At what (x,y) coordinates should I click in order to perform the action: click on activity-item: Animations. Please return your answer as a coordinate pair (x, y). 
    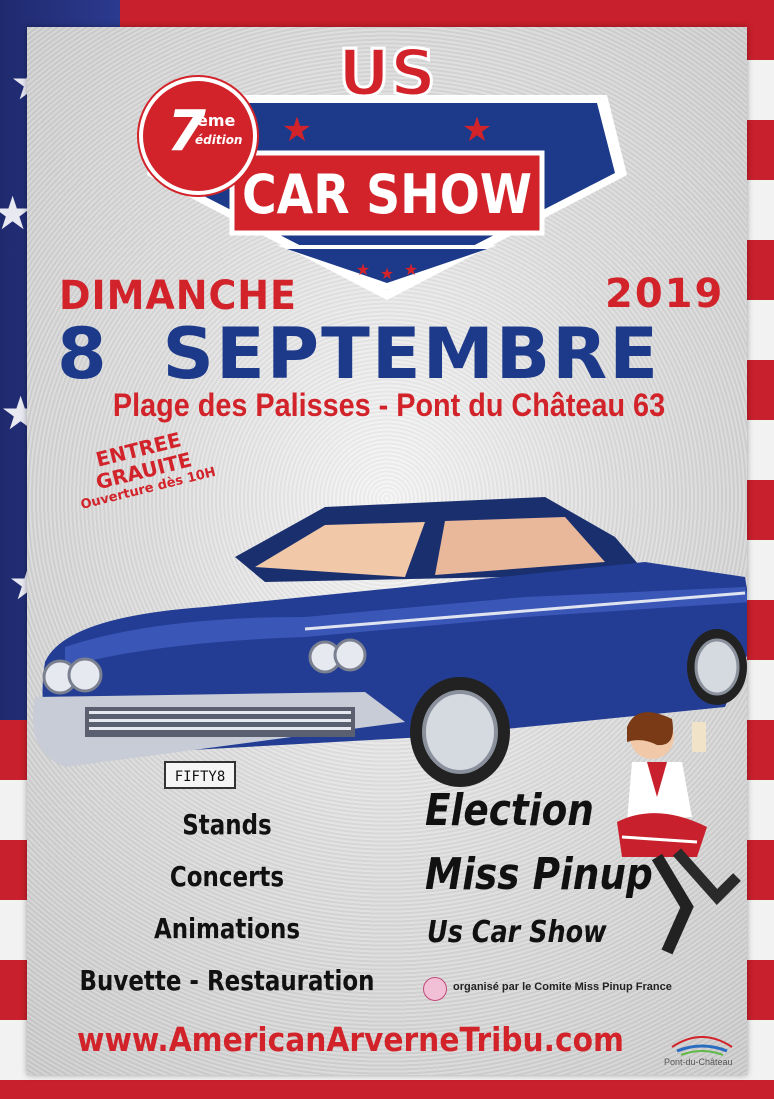
    Looking at the image, I should click on (227, 928).